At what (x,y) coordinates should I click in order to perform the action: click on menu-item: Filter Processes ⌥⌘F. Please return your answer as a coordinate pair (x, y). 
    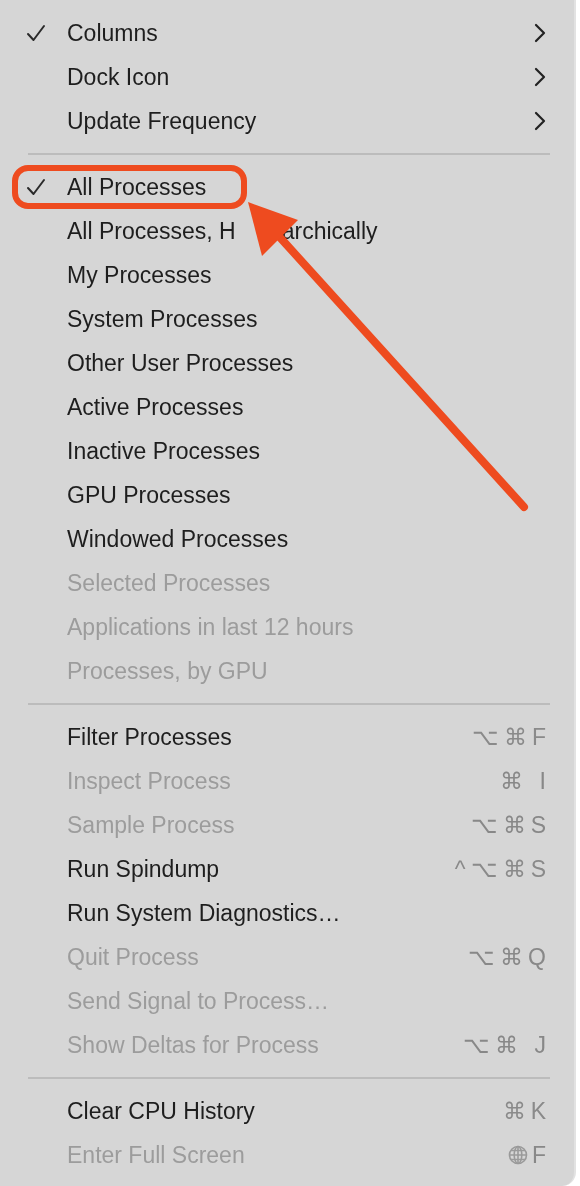
    Looking at the image, I should click on (287, 737).